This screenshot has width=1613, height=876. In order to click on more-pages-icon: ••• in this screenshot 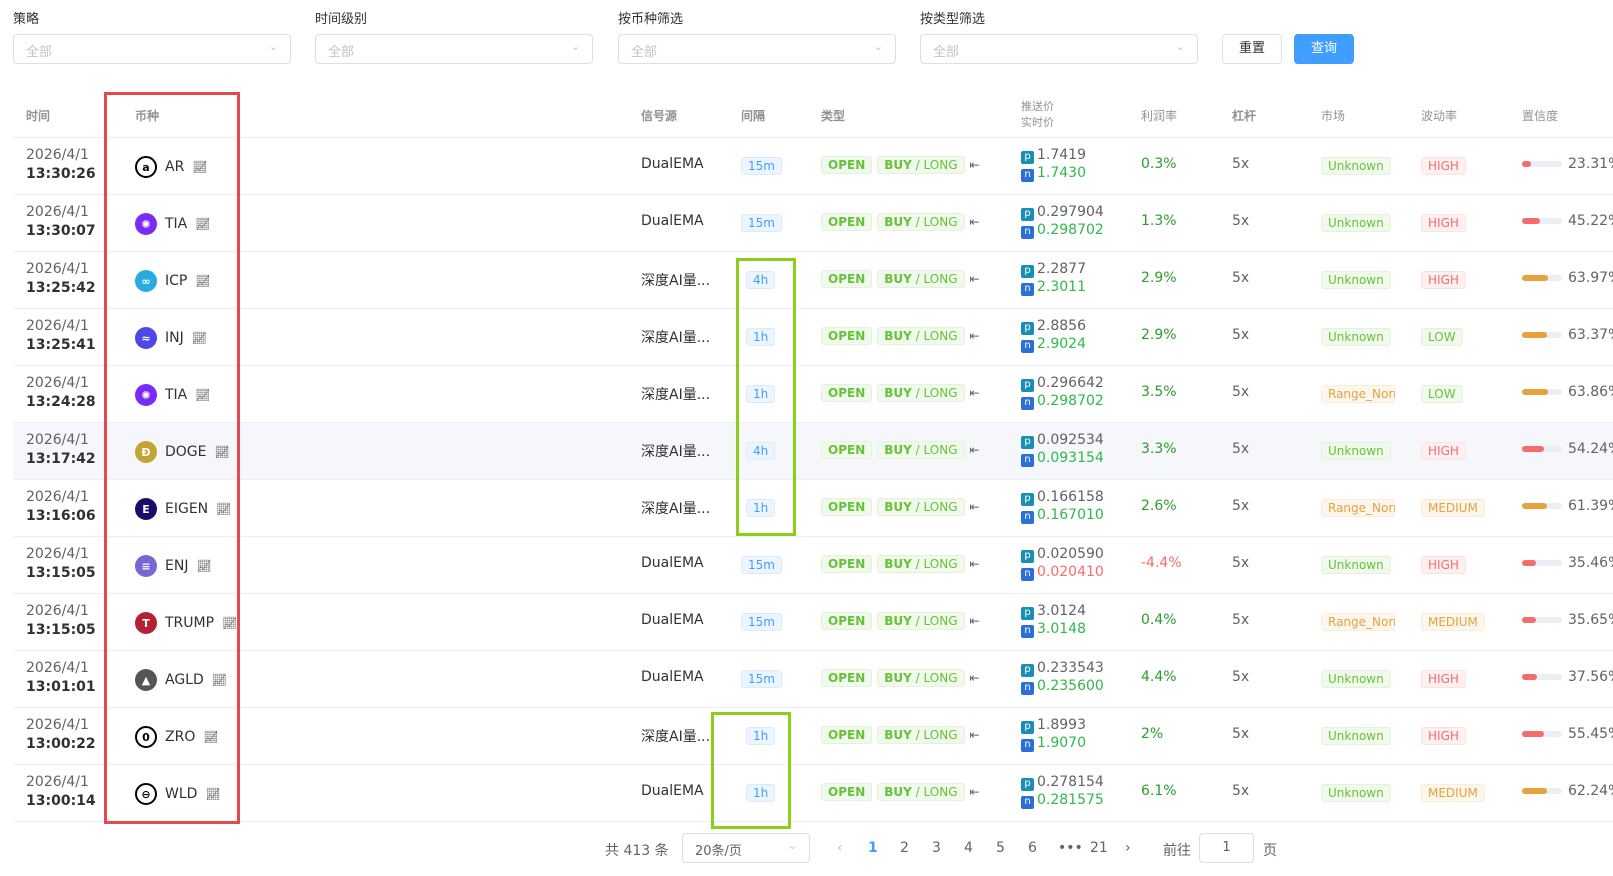, I will do `click(1070, 848)`.